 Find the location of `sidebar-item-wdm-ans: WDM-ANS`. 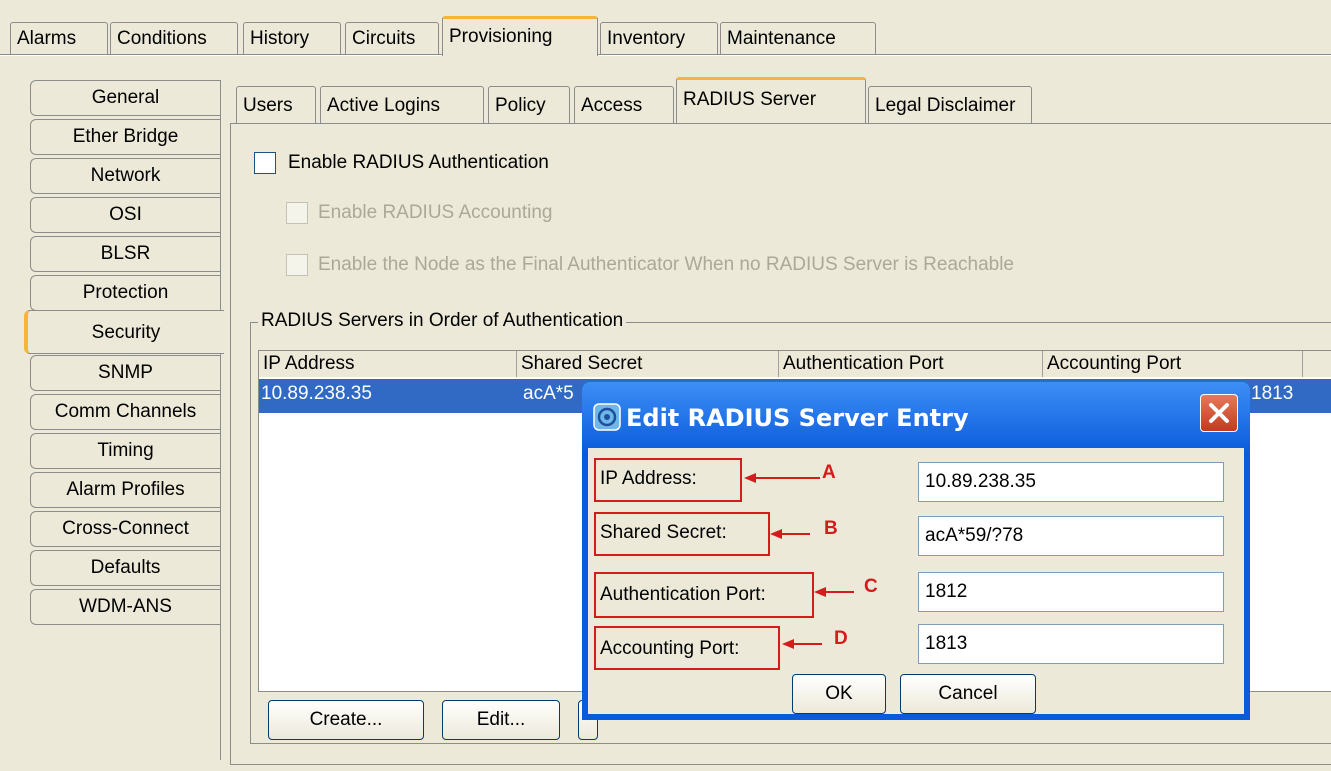

sidebar-item-wdm-ans: WDM-ANS is located at coordinates (125, 607).